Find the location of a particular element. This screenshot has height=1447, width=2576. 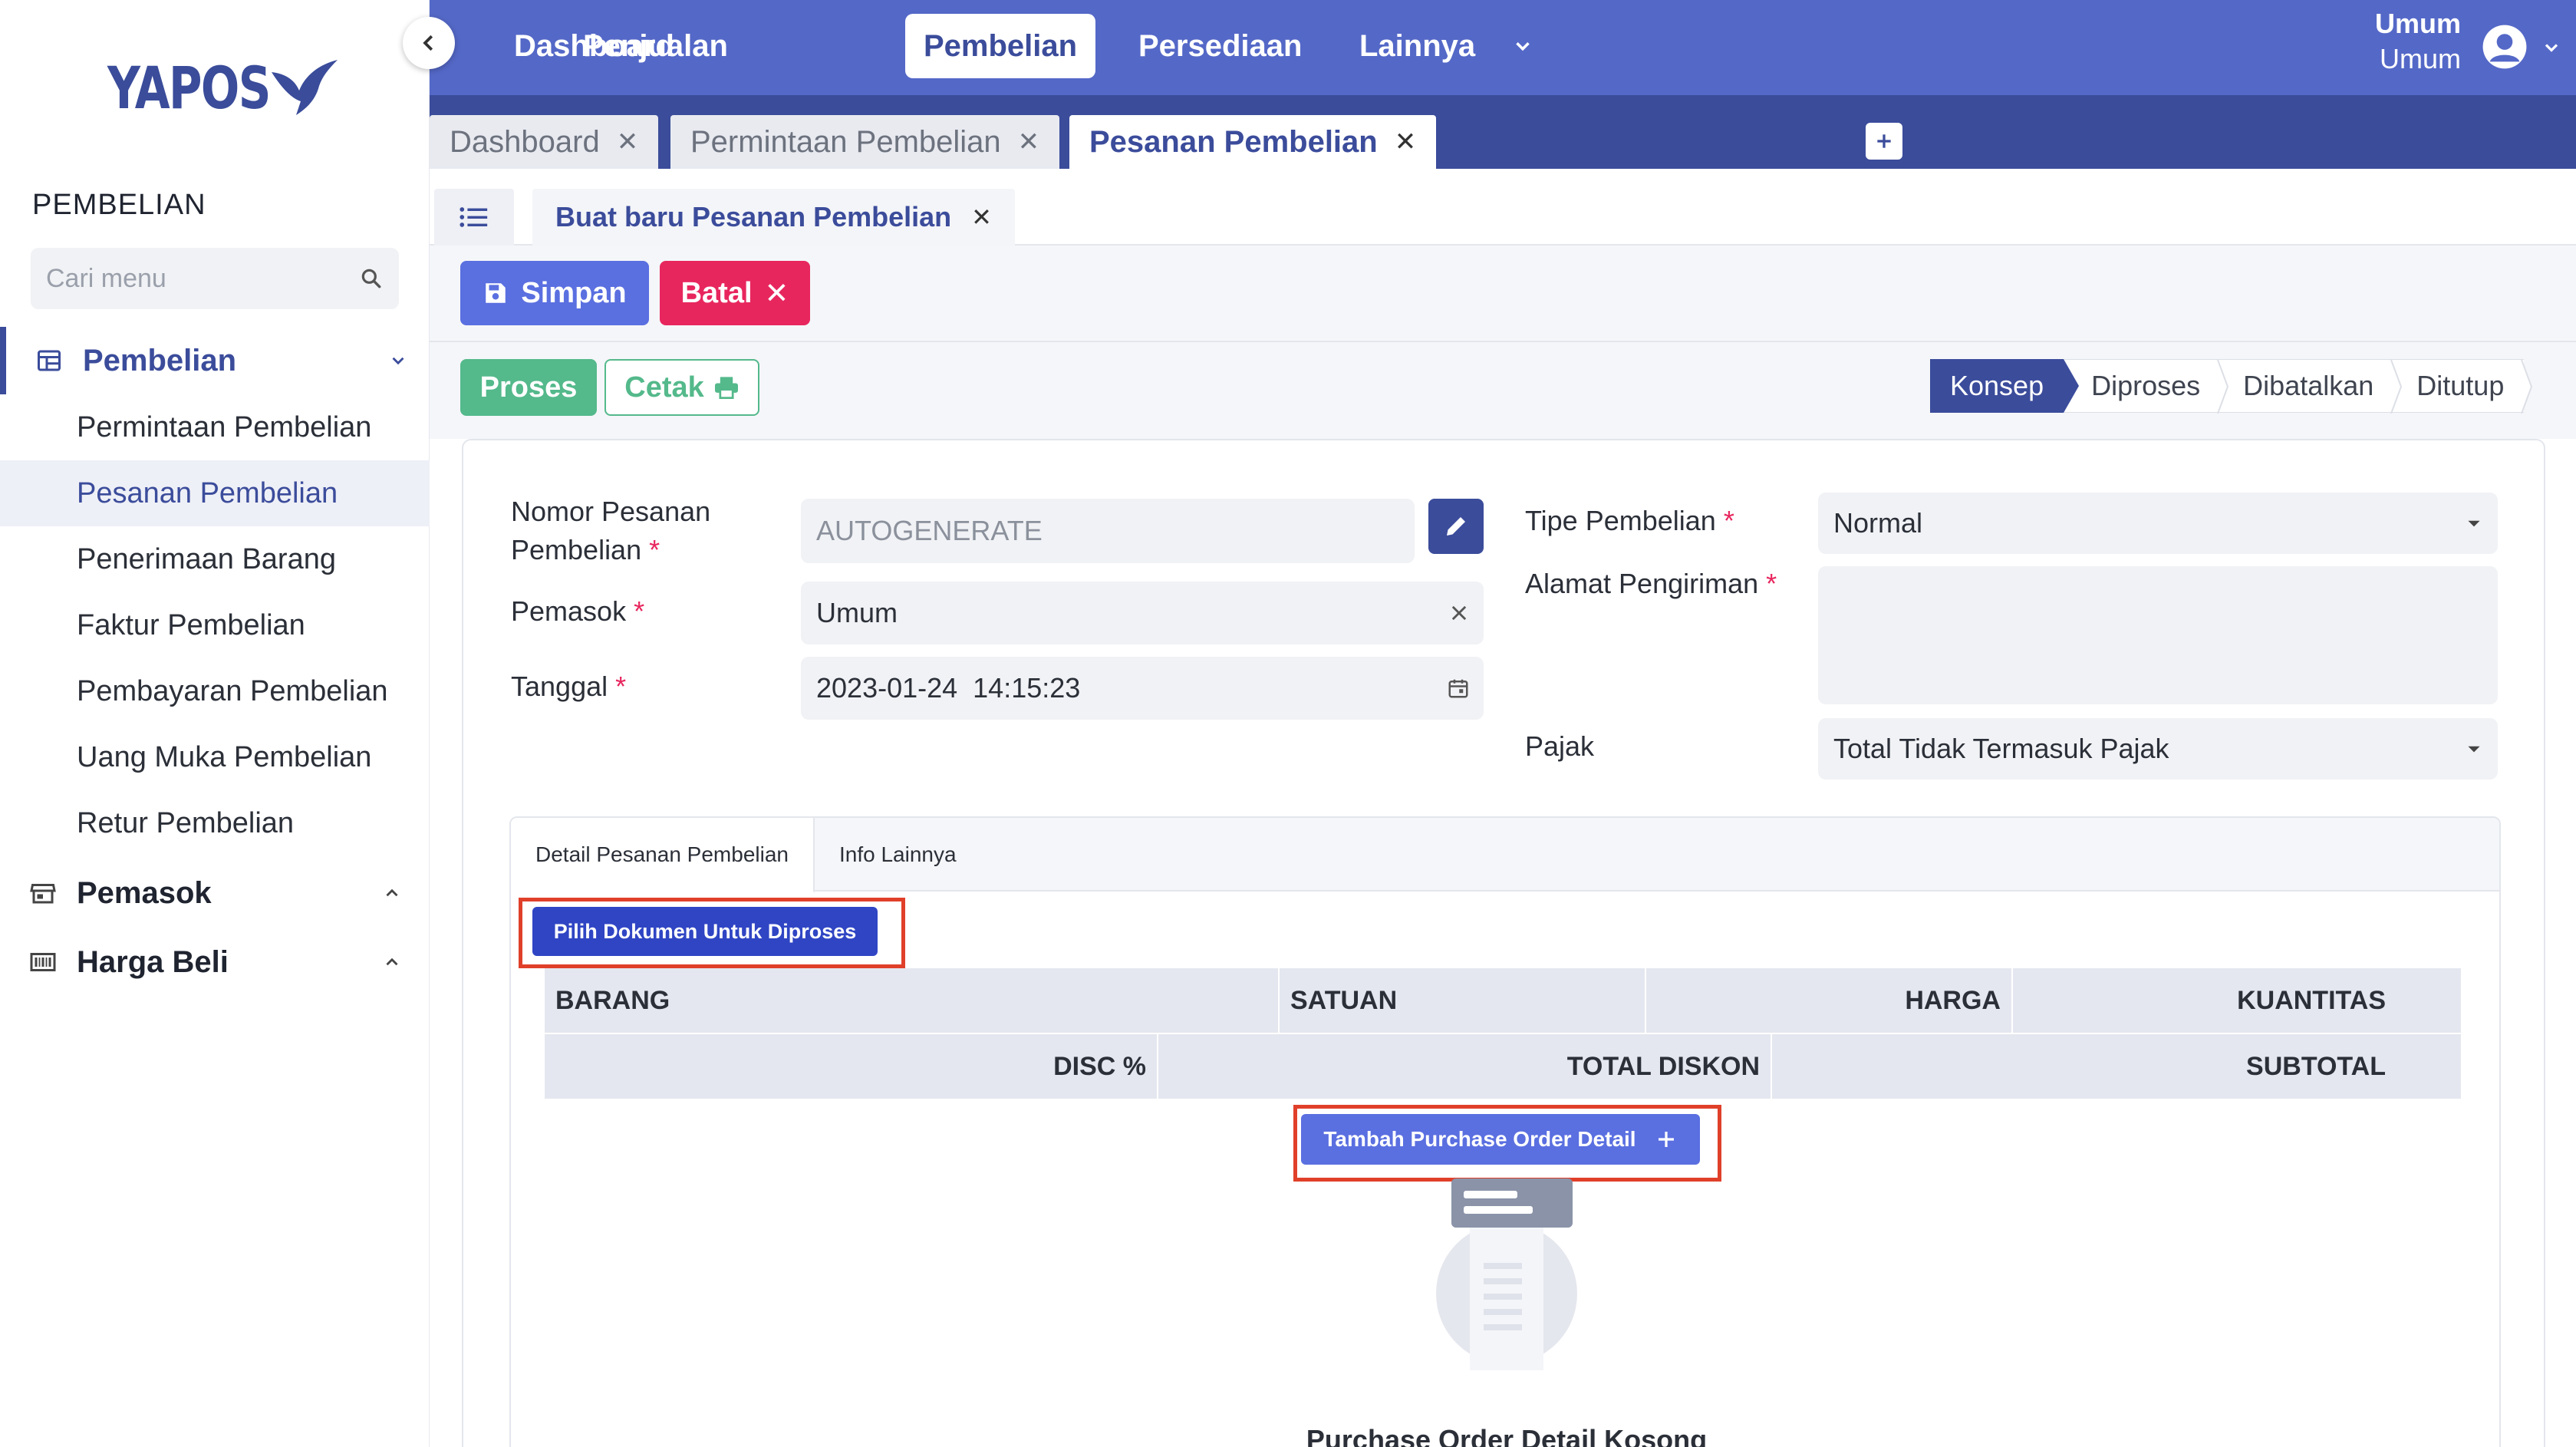

column-header-total-diskon: TOTAL DISKON is located at coordinates (1465, 1066).